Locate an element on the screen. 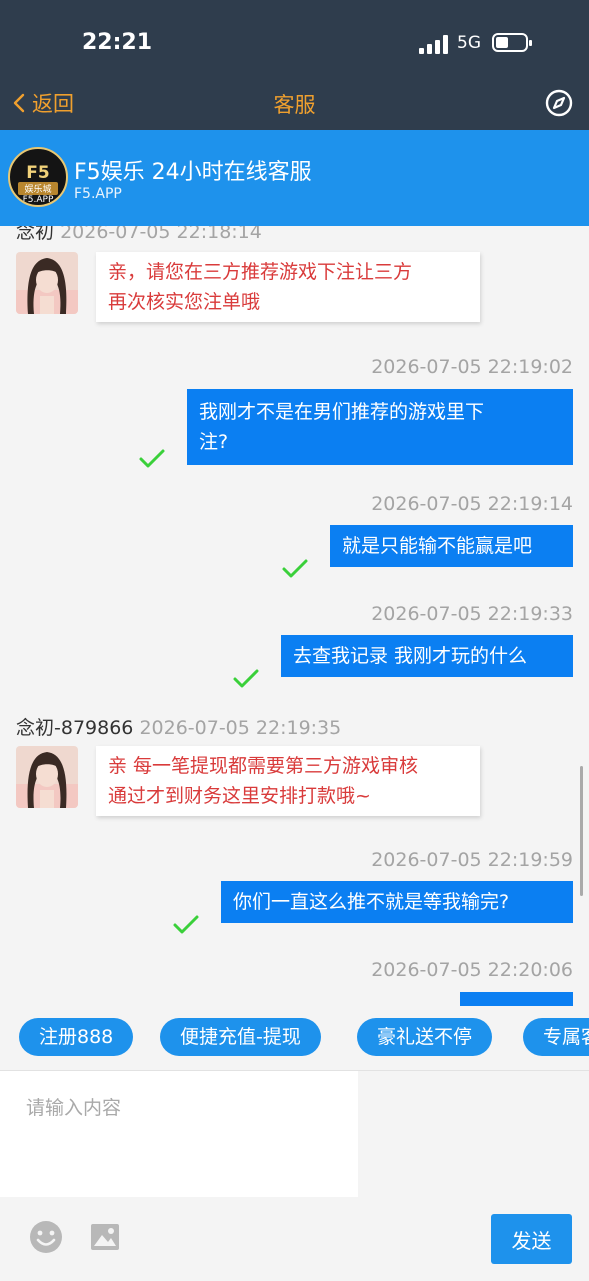 Image resolution: width=589 pixels, height=1281 pixels. message-time: 2026-07-05 22:18:14 is located at coordinates (161, 234).